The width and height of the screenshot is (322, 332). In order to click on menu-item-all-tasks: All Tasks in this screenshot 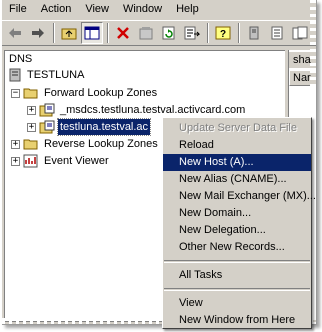, I will do `click(237, 275)`.